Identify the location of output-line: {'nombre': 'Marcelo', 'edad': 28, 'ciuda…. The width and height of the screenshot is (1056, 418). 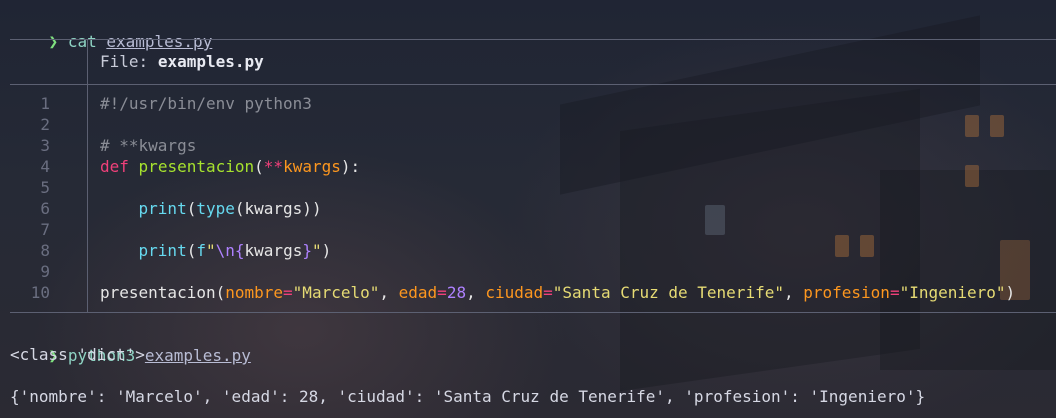
(468, 396).